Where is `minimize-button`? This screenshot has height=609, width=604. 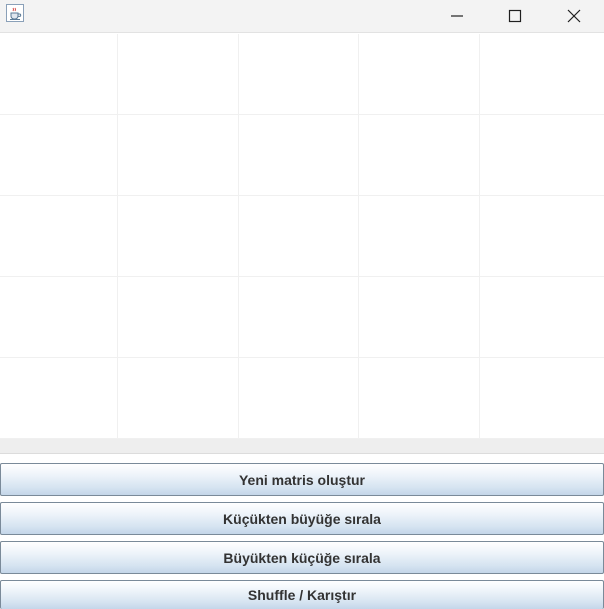
minimize-button is located at coordinates (457, 16).